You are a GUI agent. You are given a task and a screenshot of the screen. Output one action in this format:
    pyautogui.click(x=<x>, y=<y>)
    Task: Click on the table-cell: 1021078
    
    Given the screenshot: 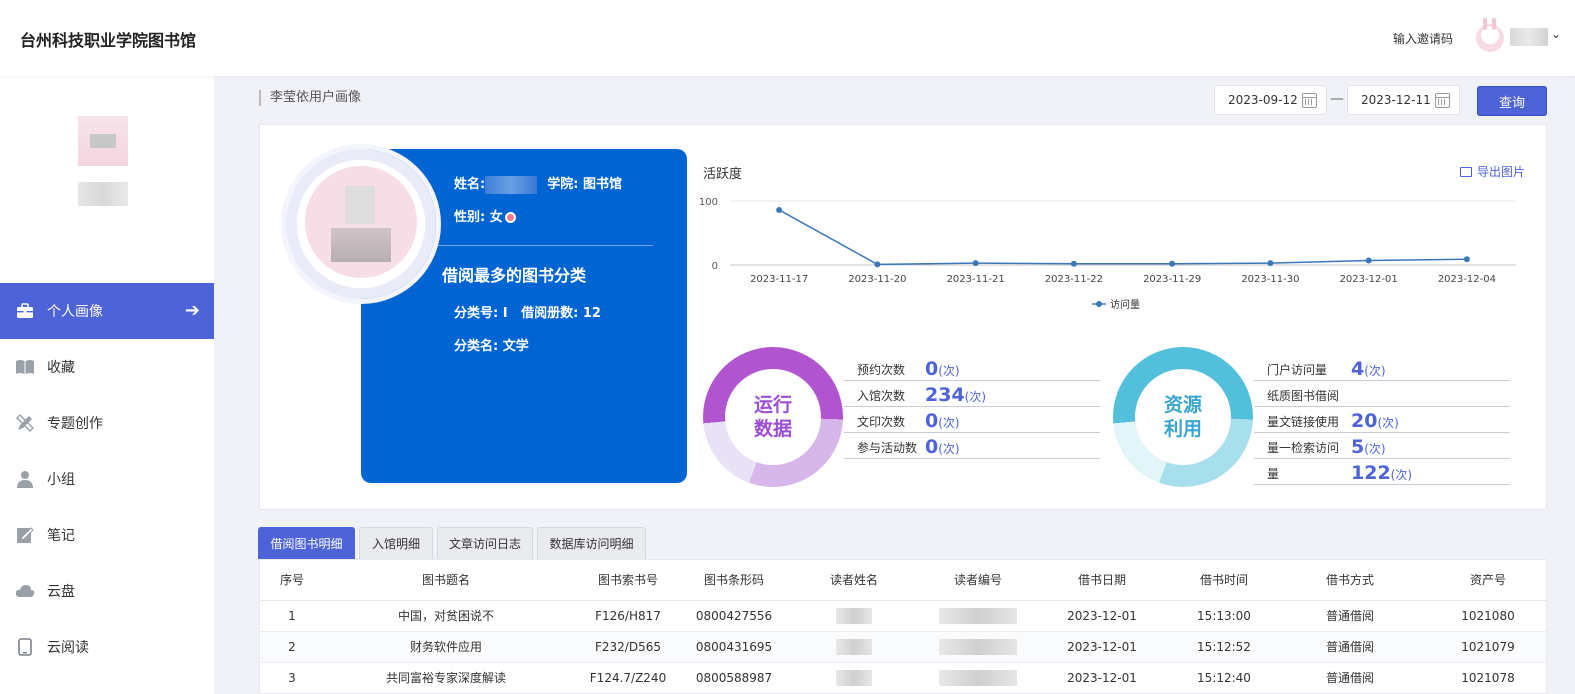 What is the action you would take?
    pyautogui.click(x=1487, y=677)
    